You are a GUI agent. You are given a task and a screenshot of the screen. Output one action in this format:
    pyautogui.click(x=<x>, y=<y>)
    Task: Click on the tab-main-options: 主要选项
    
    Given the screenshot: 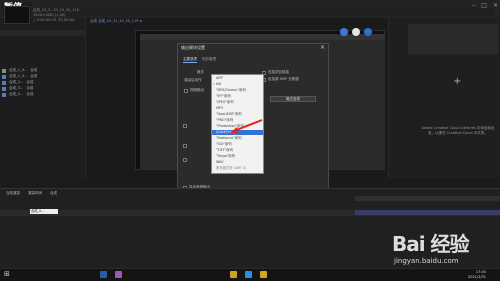 What is the action you would take?
    pyautogui.click(x=190, y=60)
    